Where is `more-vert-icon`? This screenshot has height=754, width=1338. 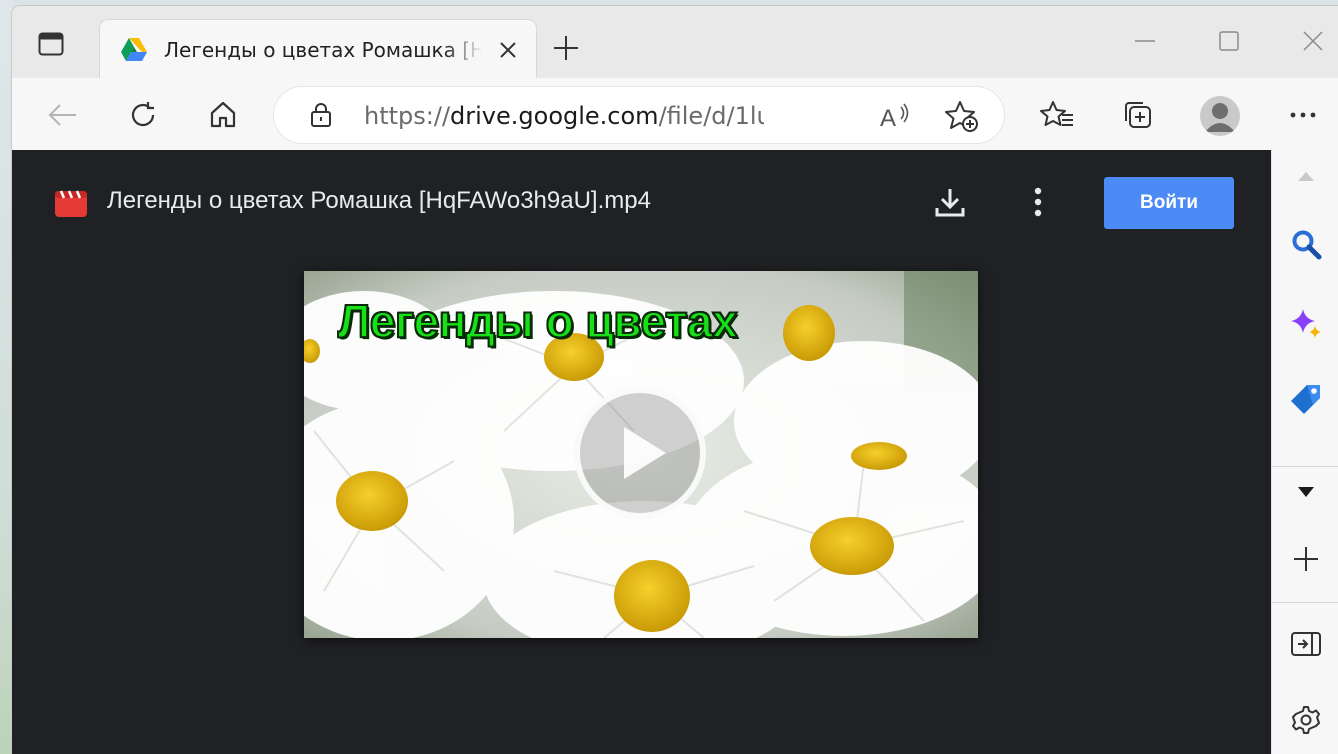
more-vert-icon is located at coordinates (1038, 202).